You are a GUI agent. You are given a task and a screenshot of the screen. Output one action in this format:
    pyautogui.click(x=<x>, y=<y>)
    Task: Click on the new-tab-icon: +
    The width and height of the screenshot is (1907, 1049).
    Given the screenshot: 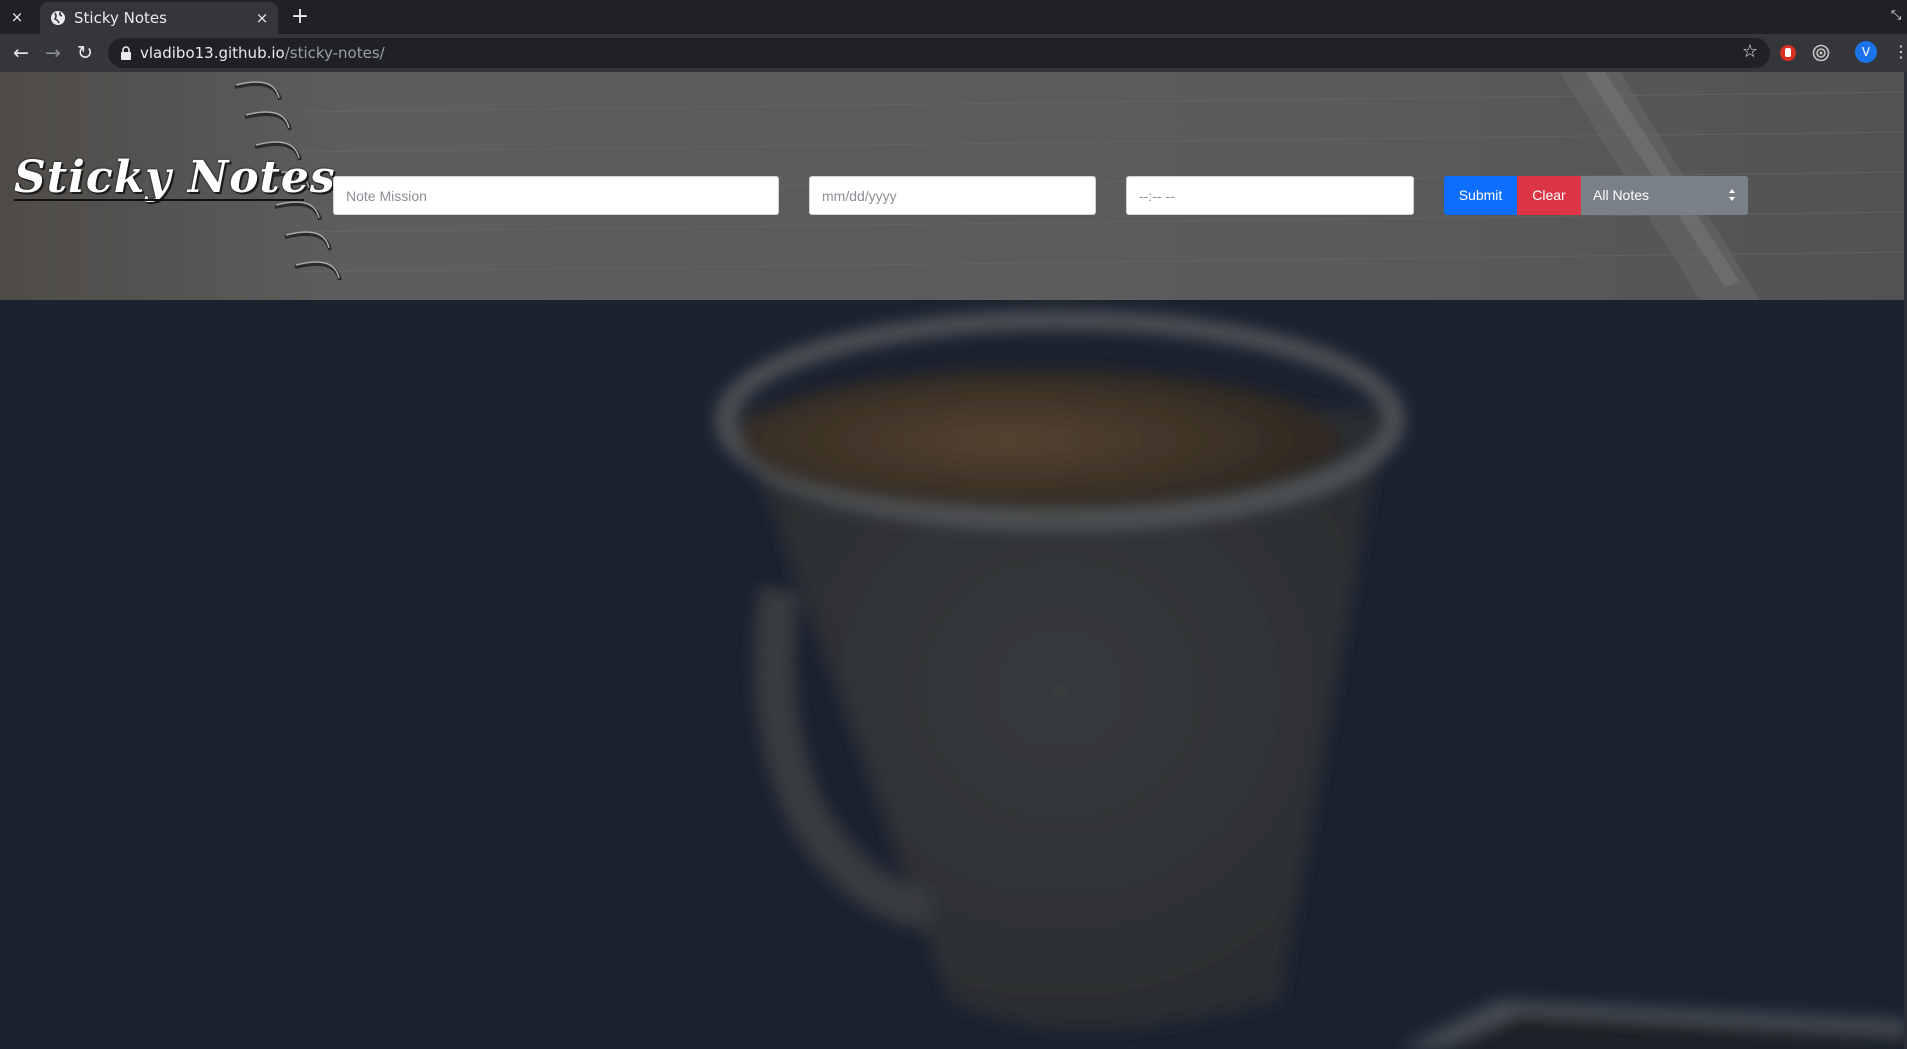 What is the action you would take?
    pyautogui.click(x=300, y=17)
    